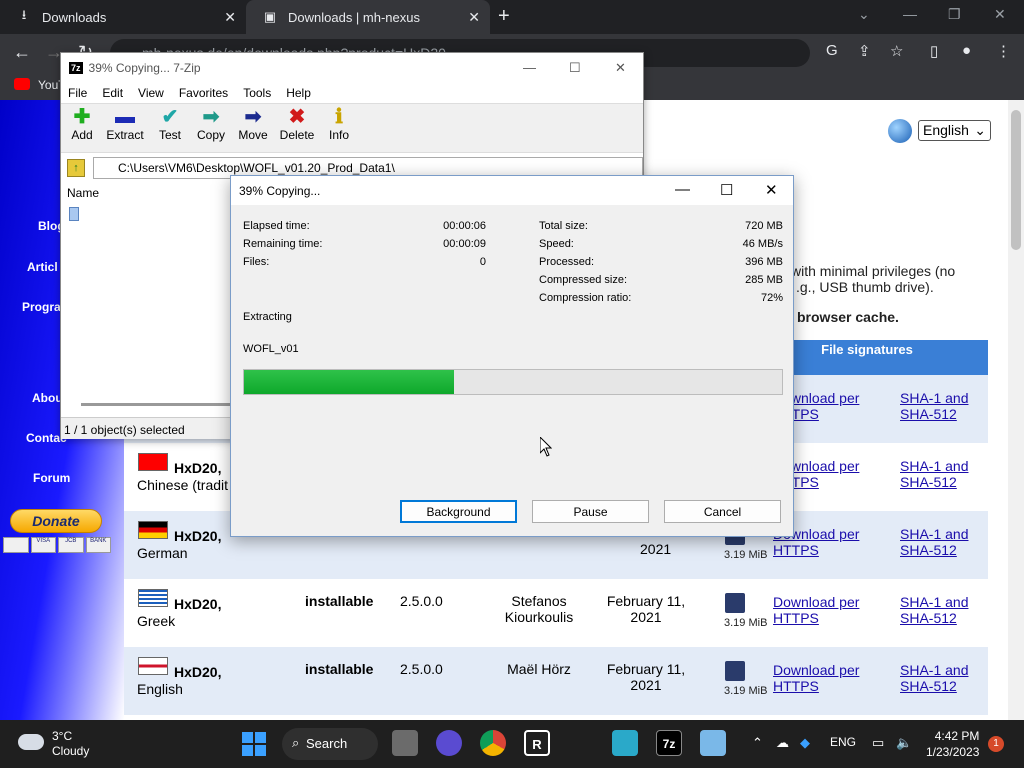 This screenshot has height=768, width=1024. Describe the element at coordinates (153, 462) in the screenshot. I see `taiwan-flag-icon` at that location.